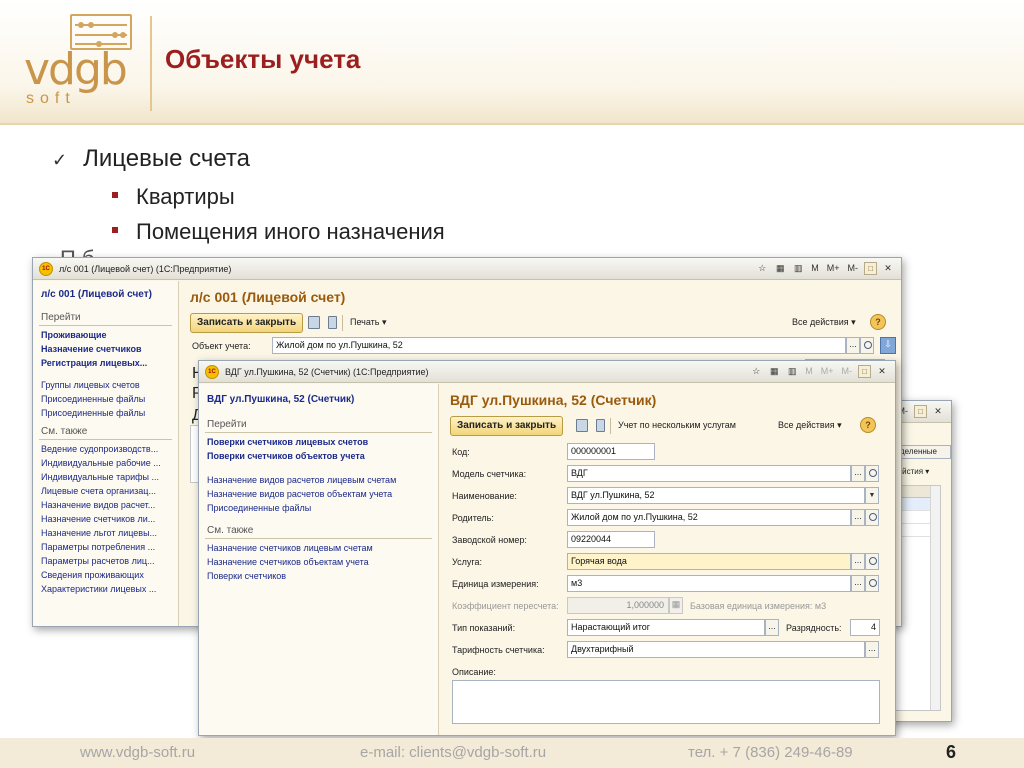 This screenshot has width=1024, height=768. What do you see at coordinates (709, 561) in the screenshot?
I see `service-input: Горячая вода` at bounding box center [709, 561].